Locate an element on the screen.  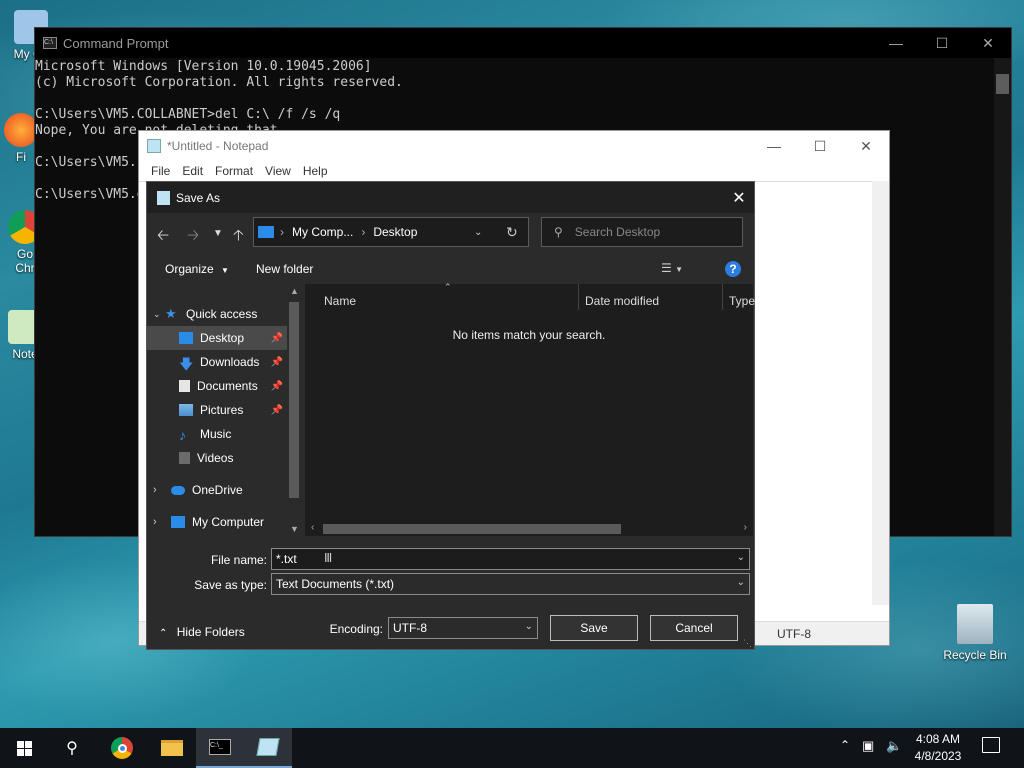
sidebar-item-onedrive: › OneDrive is located at coordinates (217, 490).